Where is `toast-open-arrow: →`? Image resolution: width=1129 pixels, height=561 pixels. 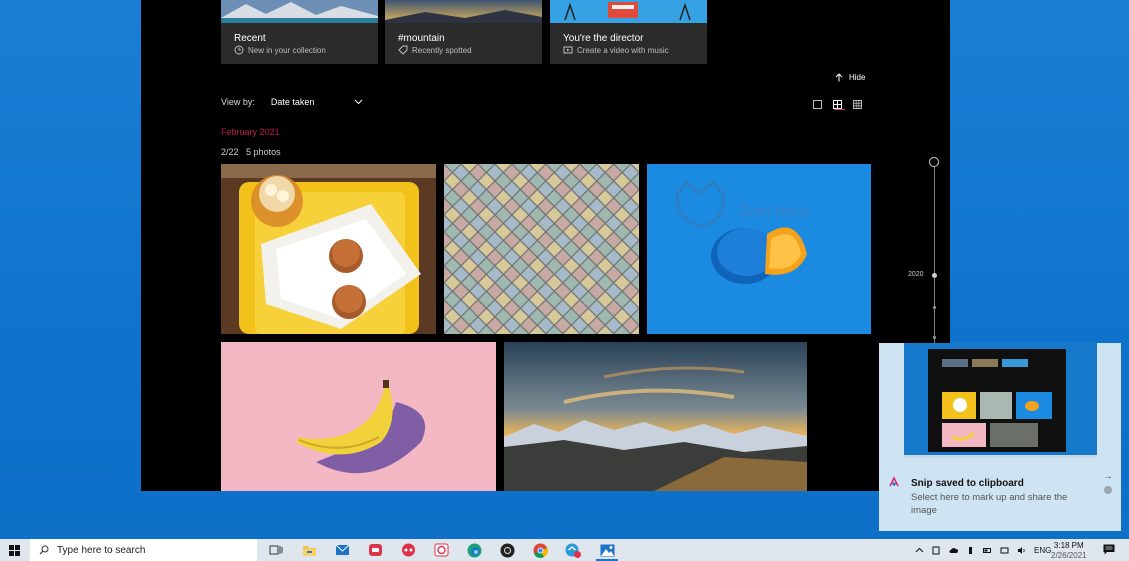
toast-open-arrow: → is located at coordinates (1108, 476).